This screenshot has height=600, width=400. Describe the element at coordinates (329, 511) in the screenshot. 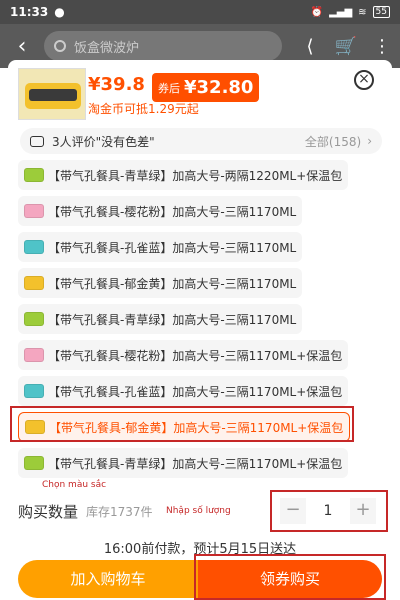

I see `stepper-highlight` at that location.